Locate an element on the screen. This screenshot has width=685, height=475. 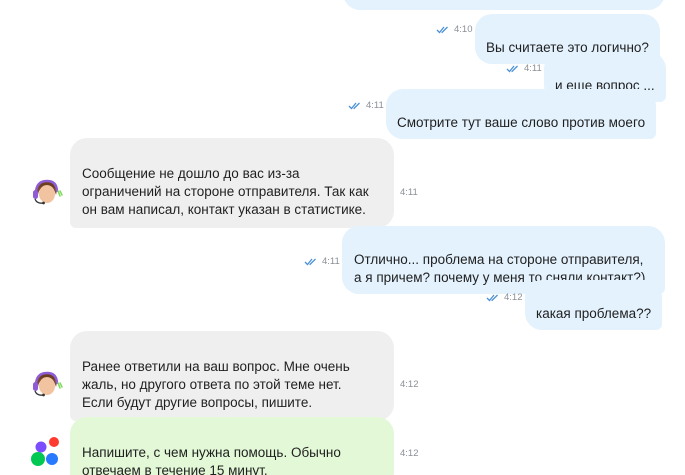
message-text: Смотрите тут ваше слово против моего is located at coordinates (521, 122).